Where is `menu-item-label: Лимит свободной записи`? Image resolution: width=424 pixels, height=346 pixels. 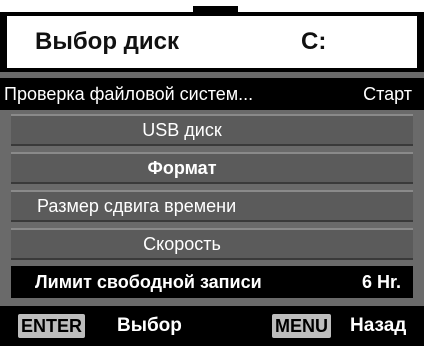 menu-item-label: Лимит свободной записи is located at coordinates (148, 281).